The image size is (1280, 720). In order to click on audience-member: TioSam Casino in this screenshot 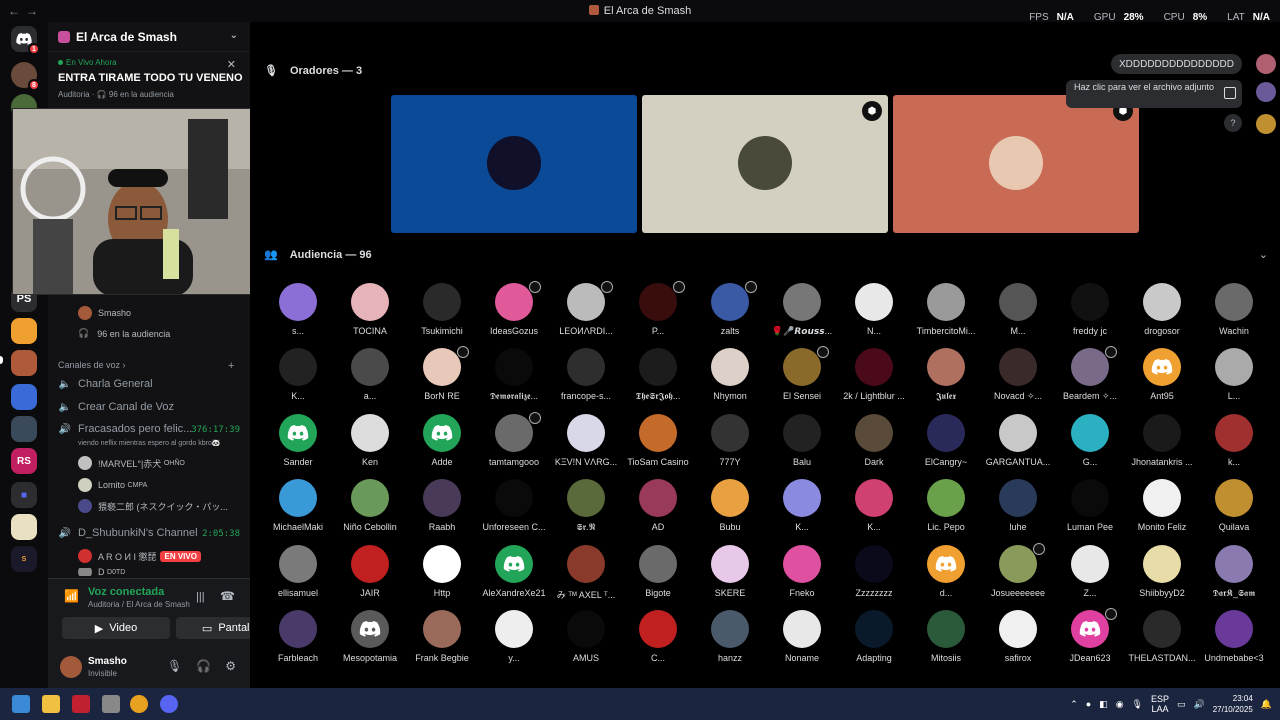, I will do `click(658, 442)`.